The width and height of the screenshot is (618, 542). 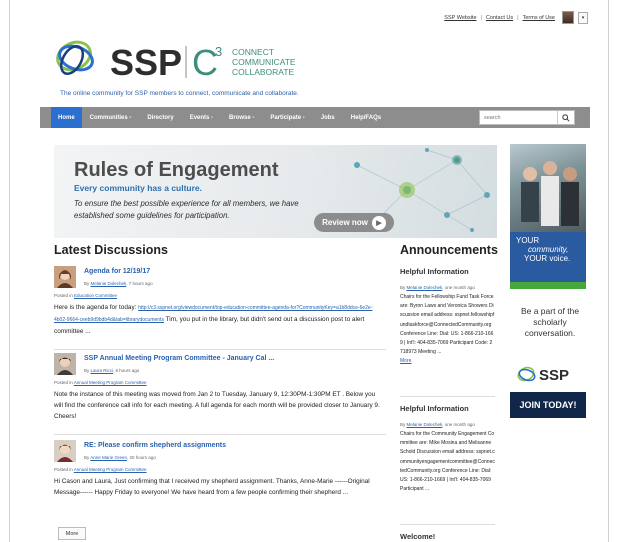 I want to click on terms-of-use-link: Terms of Use, so click(x=539, y=18).